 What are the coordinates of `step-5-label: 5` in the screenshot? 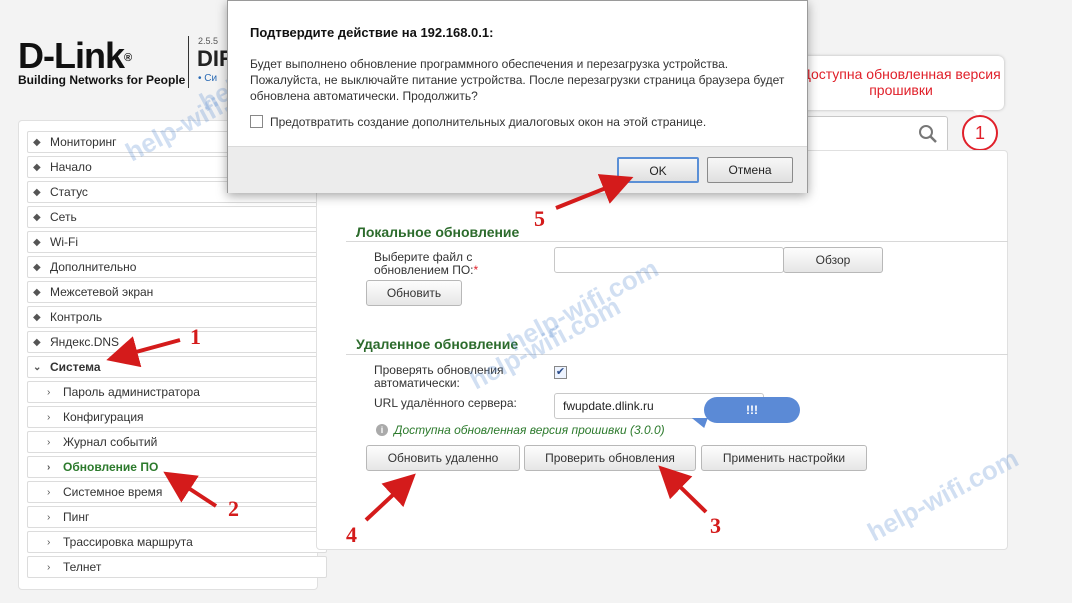 It's located at (539, 218).